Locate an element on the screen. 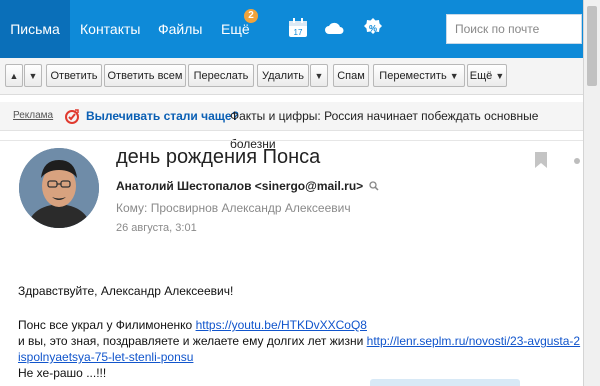 The width and height of the screenshot is (600, 386). tab-contacts: Контакты is located at coordinates (110, 29).